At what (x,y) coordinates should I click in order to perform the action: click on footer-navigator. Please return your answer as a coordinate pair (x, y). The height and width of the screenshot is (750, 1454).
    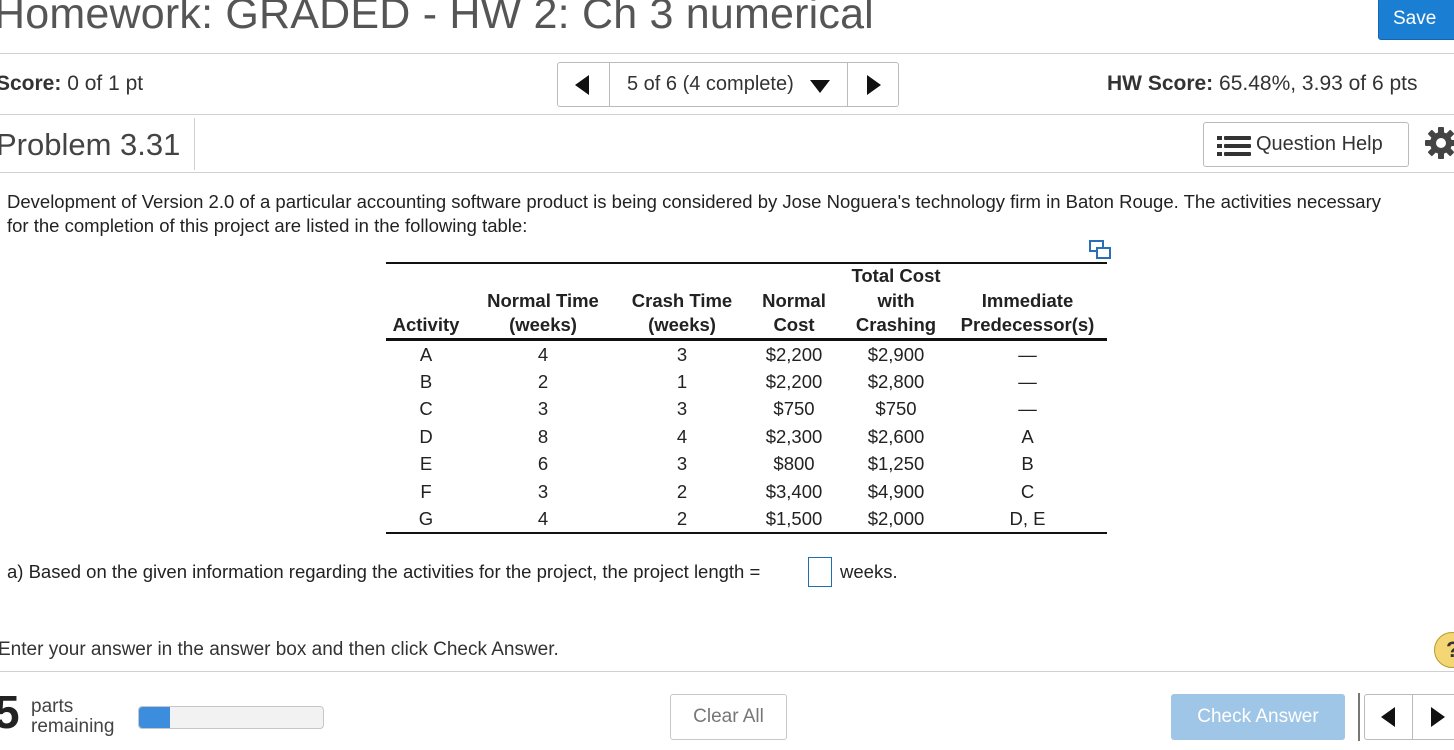
    Looking at the image, I should click on (1409, 717).